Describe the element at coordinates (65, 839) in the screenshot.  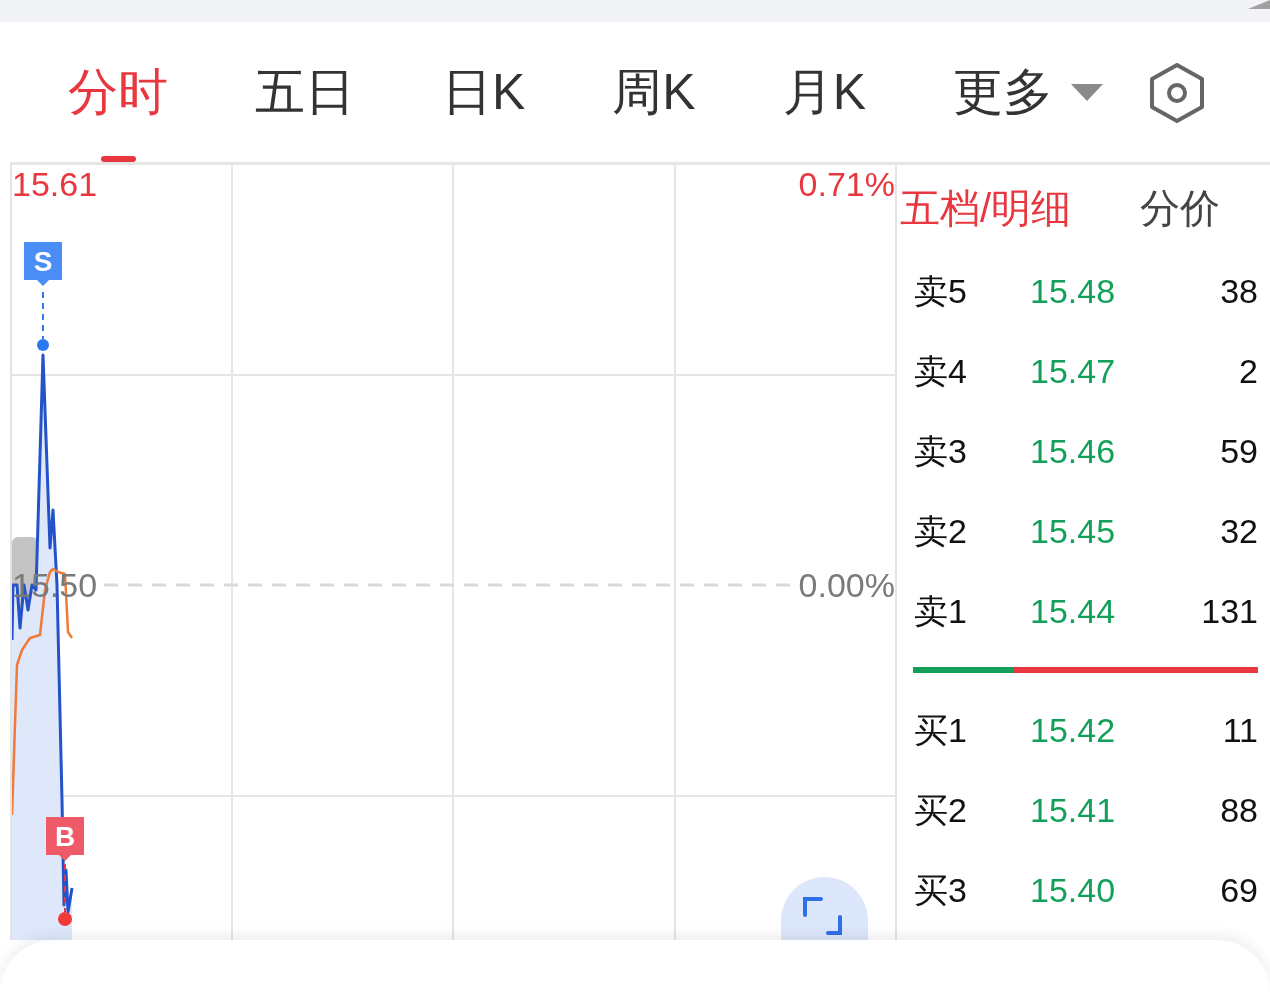
I see `buy-signal-tag: B` at that location.